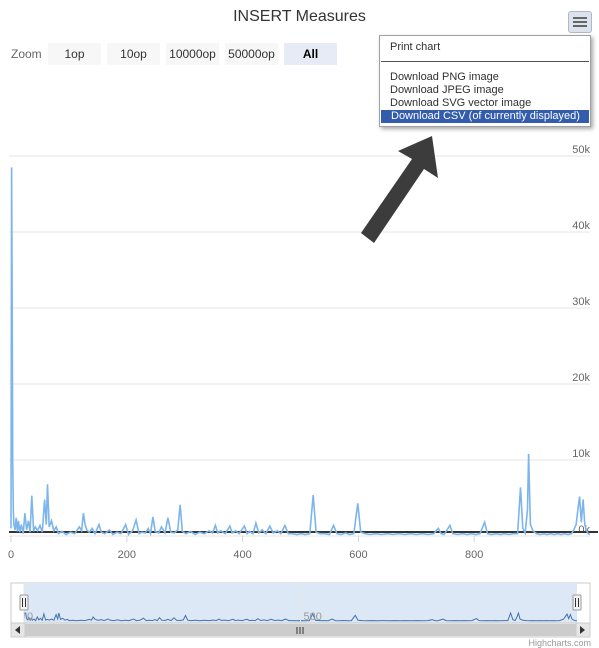 This screenshot has width=599, height=648. I want to click on y-tick-label: 40k, so click(581, 226).